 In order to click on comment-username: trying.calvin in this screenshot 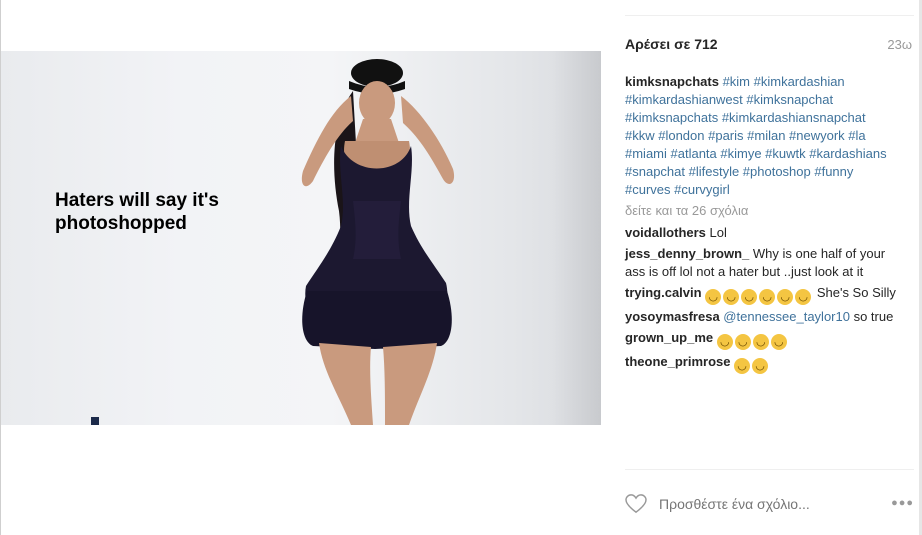, I will do `click(663, 292)`.